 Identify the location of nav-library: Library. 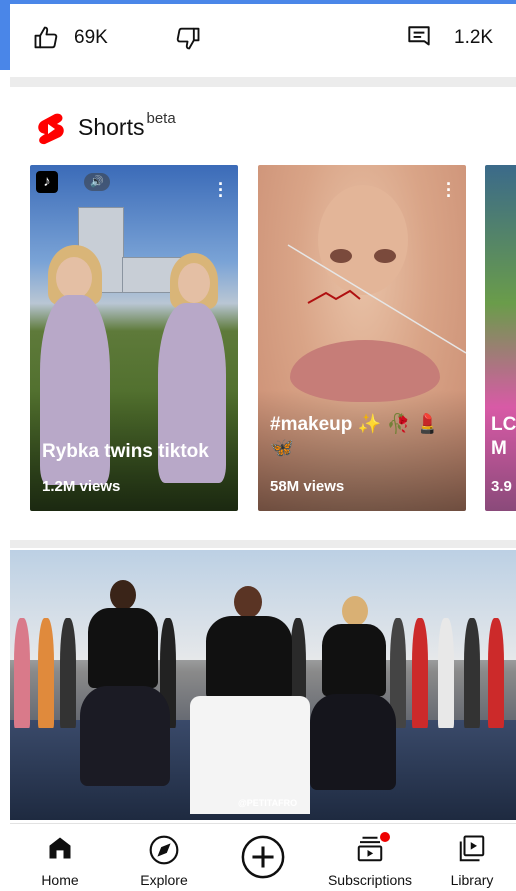
(472, 857).